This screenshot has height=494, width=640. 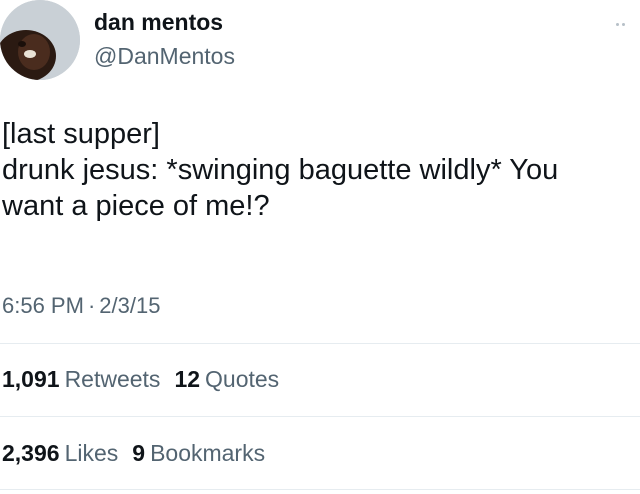 I want to click on avatar-photo, so click(x=40, y=40).